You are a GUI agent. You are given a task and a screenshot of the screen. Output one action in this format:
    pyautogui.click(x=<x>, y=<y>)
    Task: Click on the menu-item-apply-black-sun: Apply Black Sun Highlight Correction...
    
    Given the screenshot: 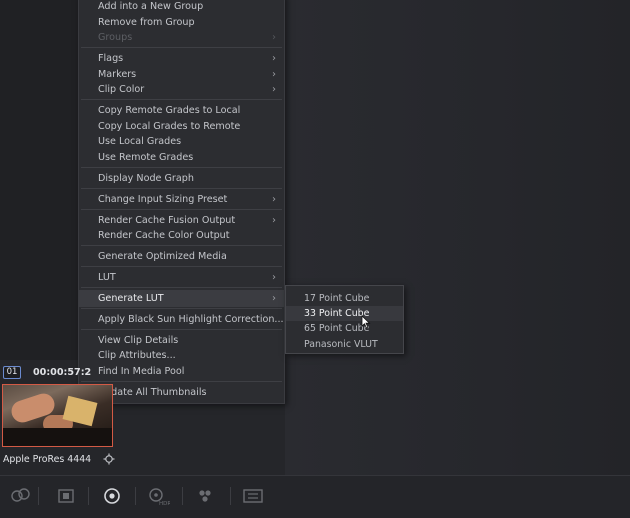 What is the action you would take?
    pyautogui.click(x=181, y=319)
    